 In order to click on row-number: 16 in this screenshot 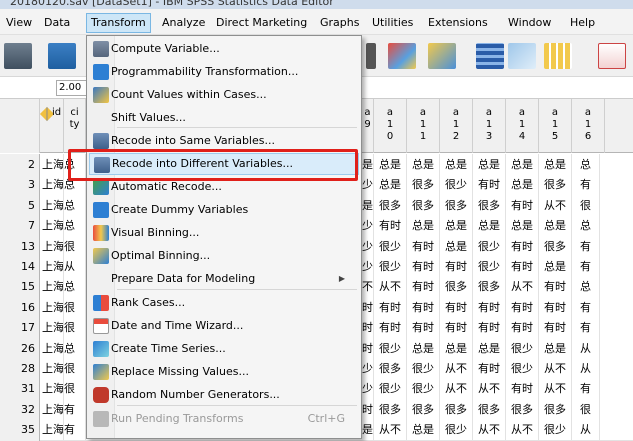, I will do `click(20, 307)`.